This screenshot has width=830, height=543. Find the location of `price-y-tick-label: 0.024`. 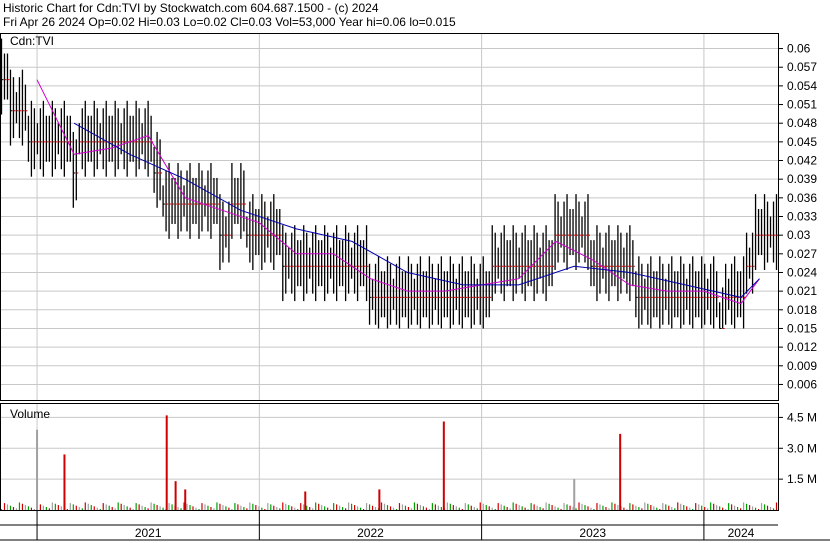

price-y-tick-label: 0.024 is located at coordinates (802, 272).